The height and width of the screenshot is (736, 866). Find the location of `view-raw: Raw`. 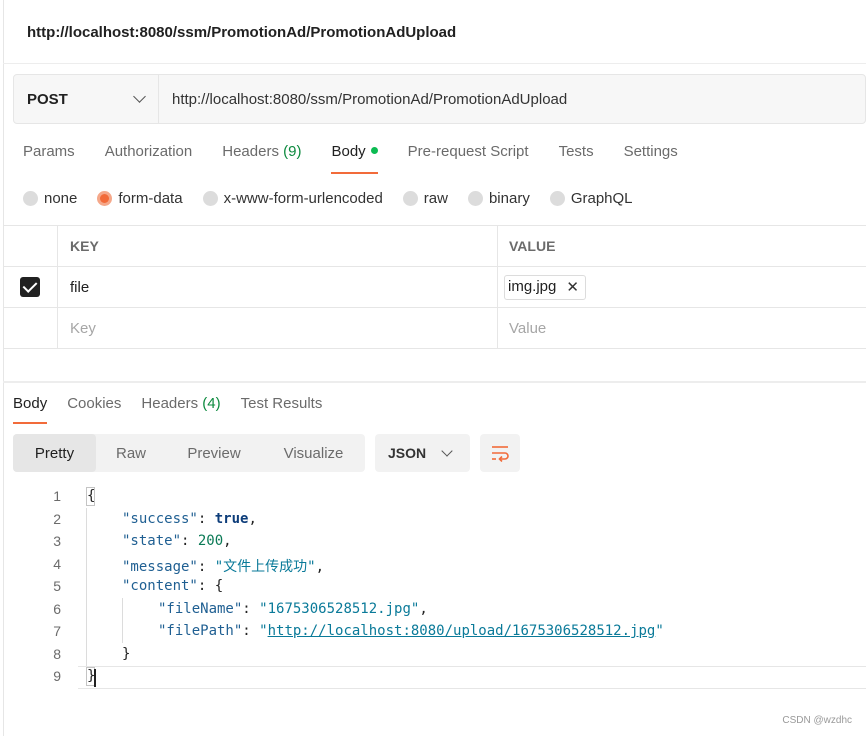

view-raw: Raw is located at coordinates (131, 453).